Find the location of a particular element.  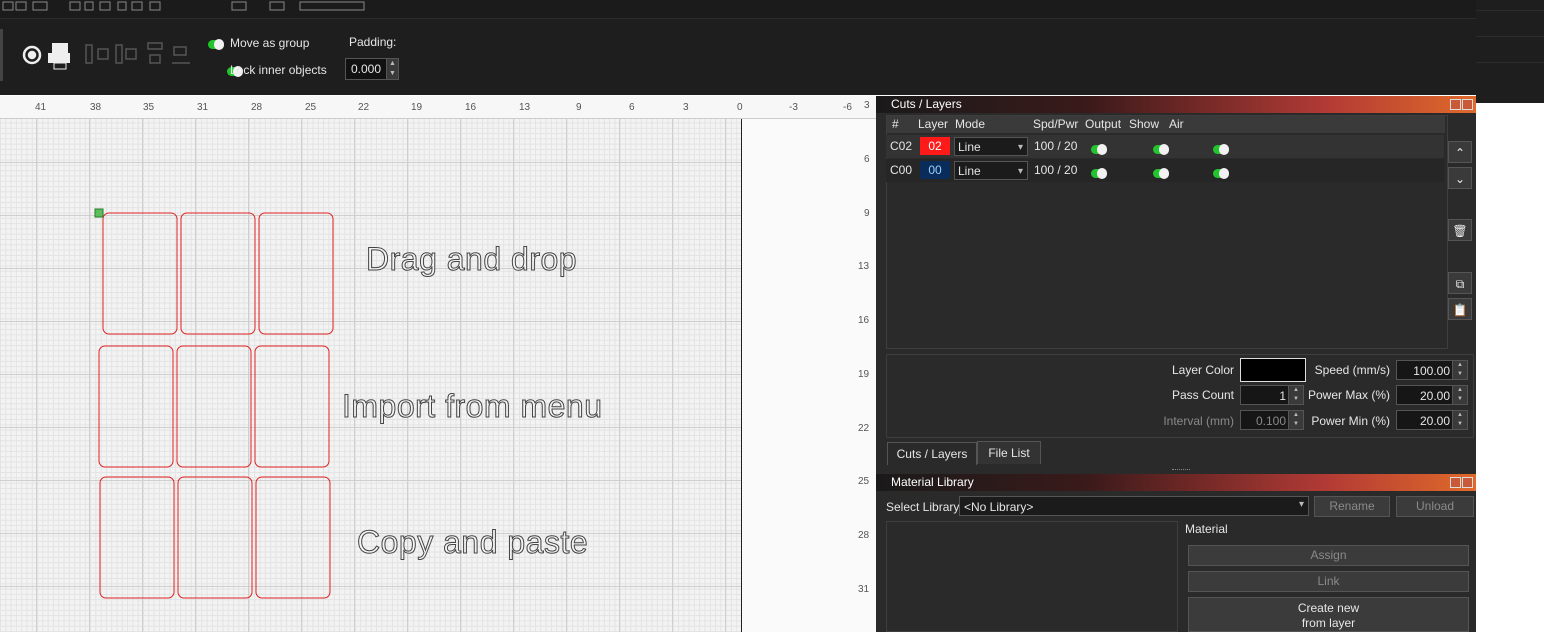

speed-spin: ▲ ▼ is located at coordinates (1459, 370).